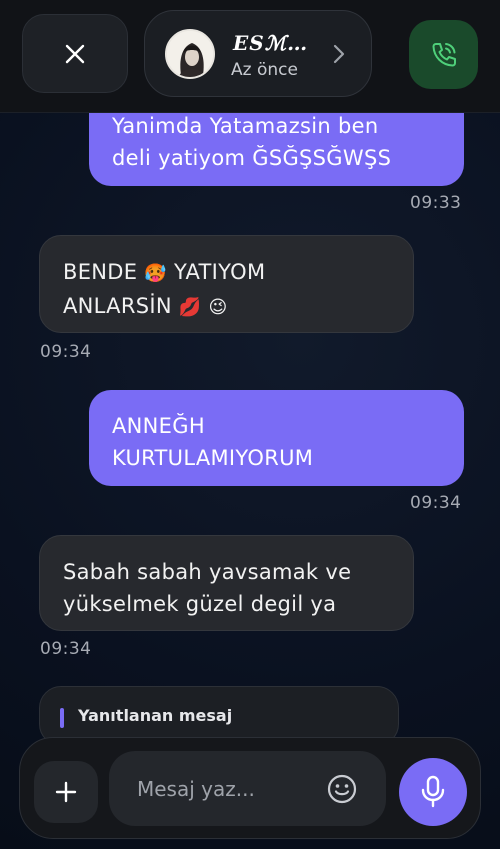 The width and height of the screenshot is (500, 849). Describe the element at coordinates (200, 604) in the screenshot. I see `message-text-line: yükselmek güzel degil ya` at that location.